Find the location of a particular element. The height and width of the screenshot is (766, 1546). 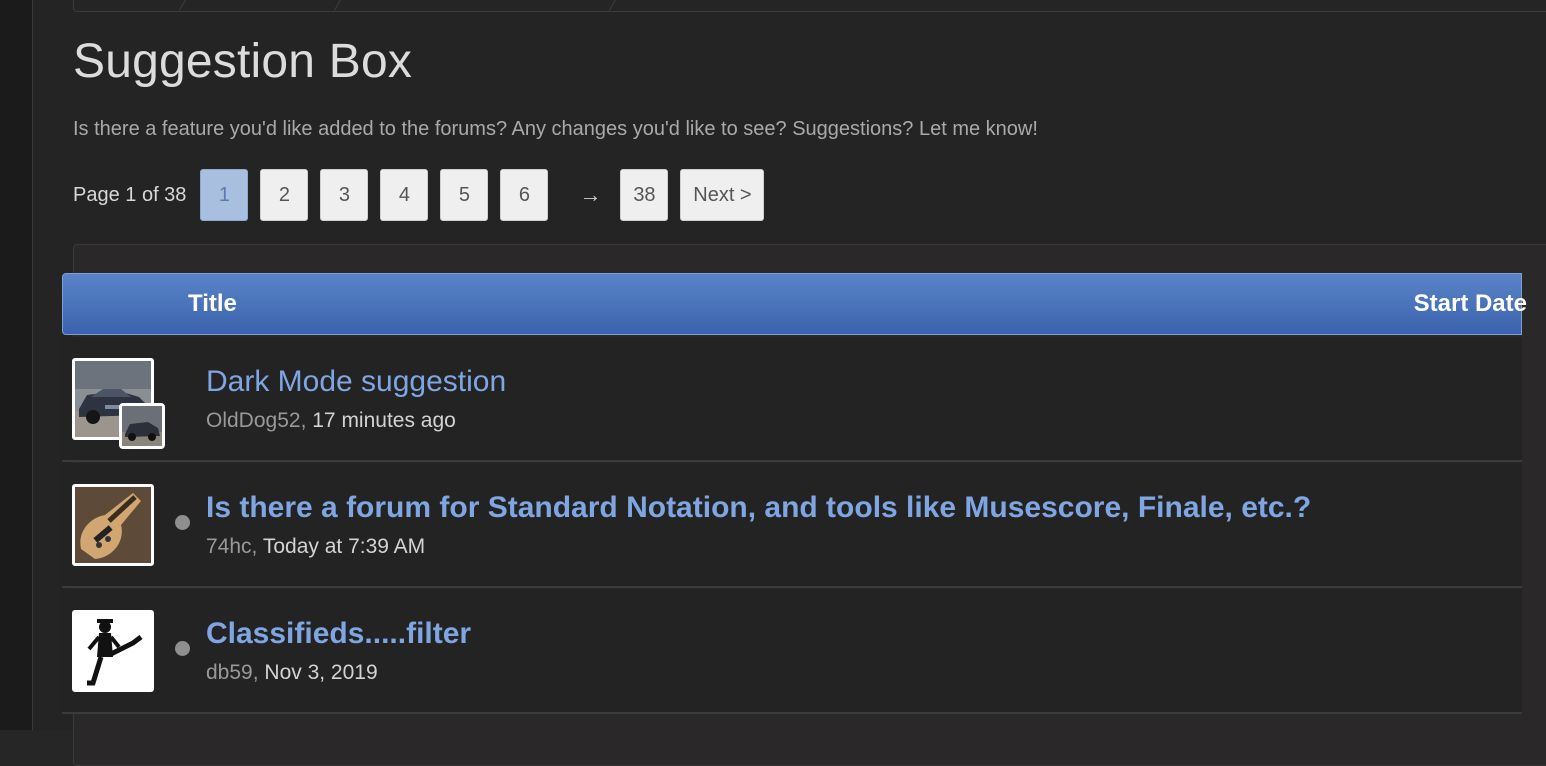

thread-meta: 74hc, Today at 7:39 AM is located at coordinates (315, 547).